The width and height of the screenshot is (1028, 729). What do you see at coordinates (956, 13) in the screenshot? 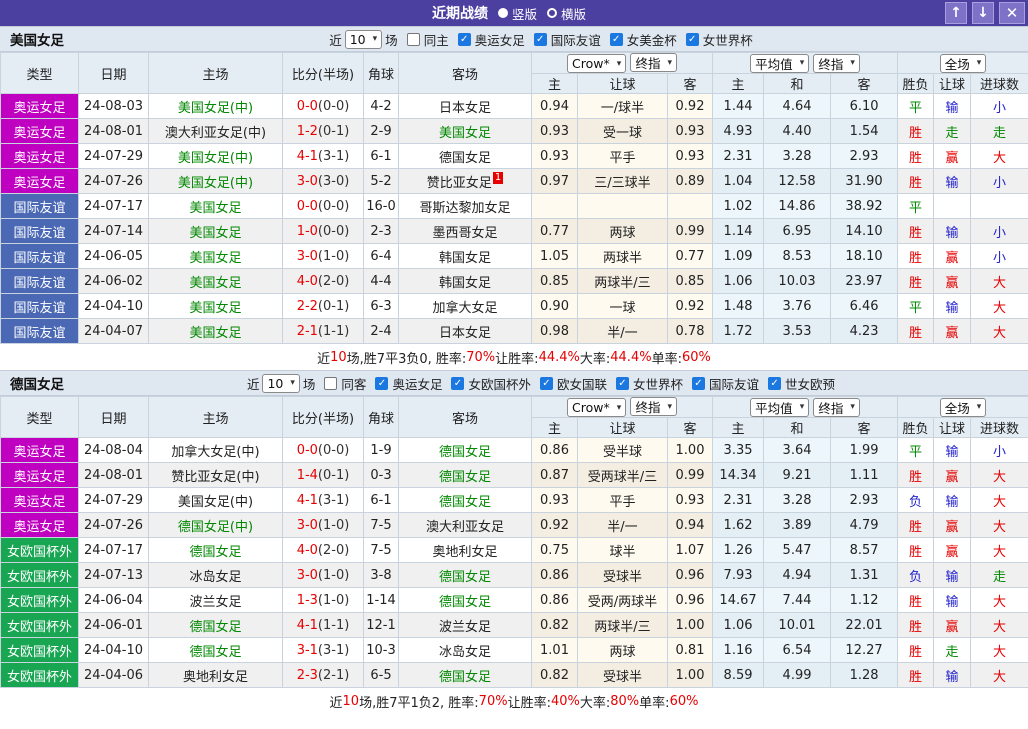
I see `scroll-up-button: ↑` at bounding box center [956, 13].